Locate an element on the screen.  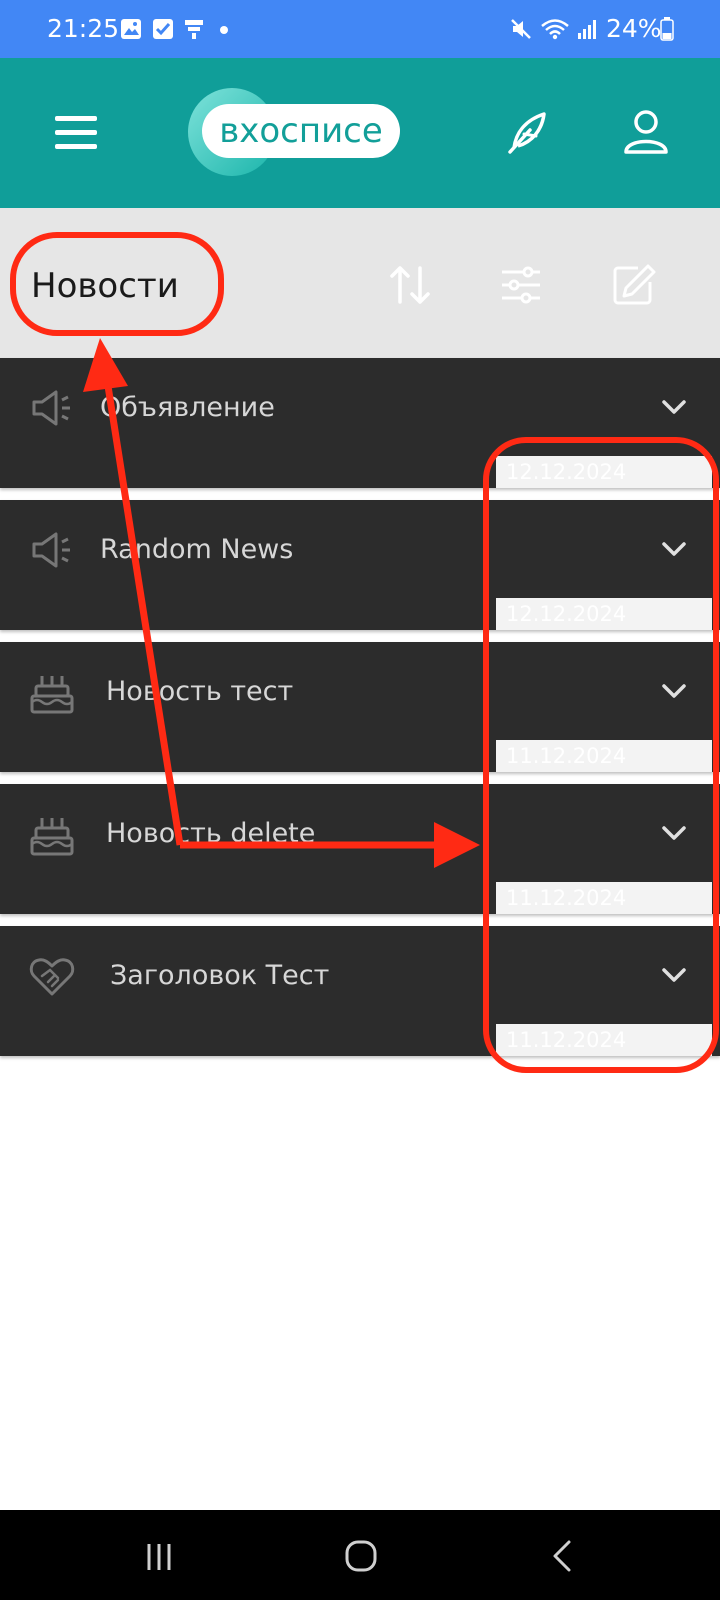
app-logo: вхосписе is located at coordinates (303, 132).